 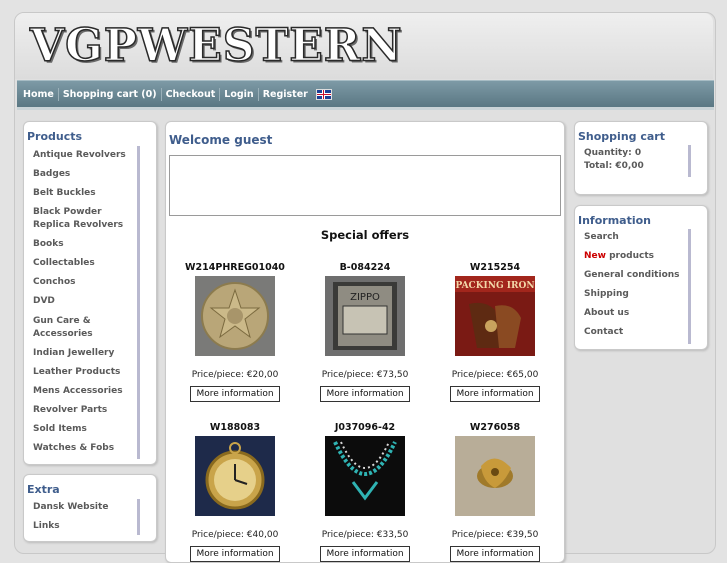 What do you see at coordinates (365, 375) in the screenshot?
I see `product-price: Price/piece: €73,50` at bounding box center [365, 375].